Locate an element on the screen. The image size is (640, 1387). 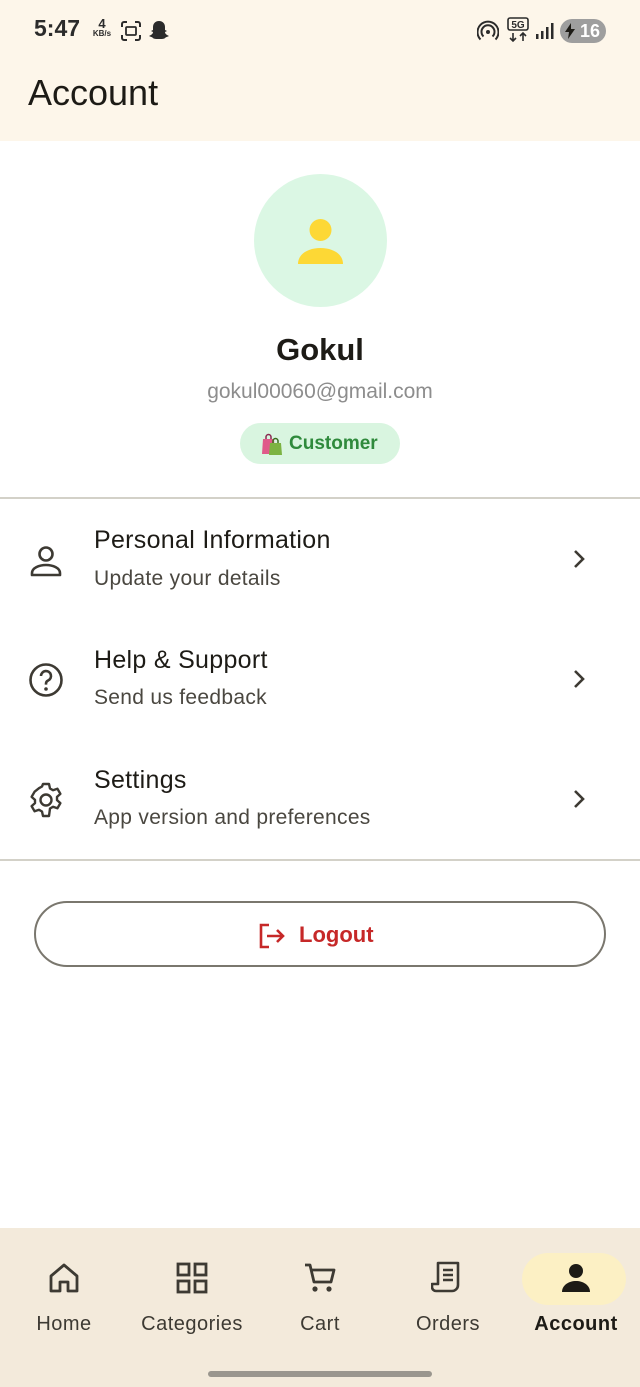
signal-icon is located at coordinates (545, 31).